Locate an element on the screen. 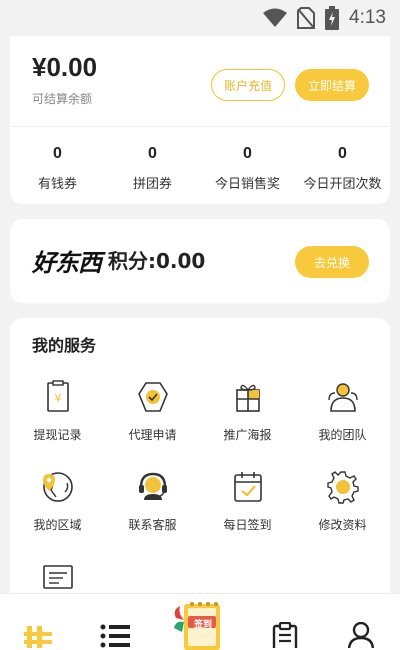 This screenshot has width=400, height=650. services-title: 我的服务 is located at coordinates (64, 345).